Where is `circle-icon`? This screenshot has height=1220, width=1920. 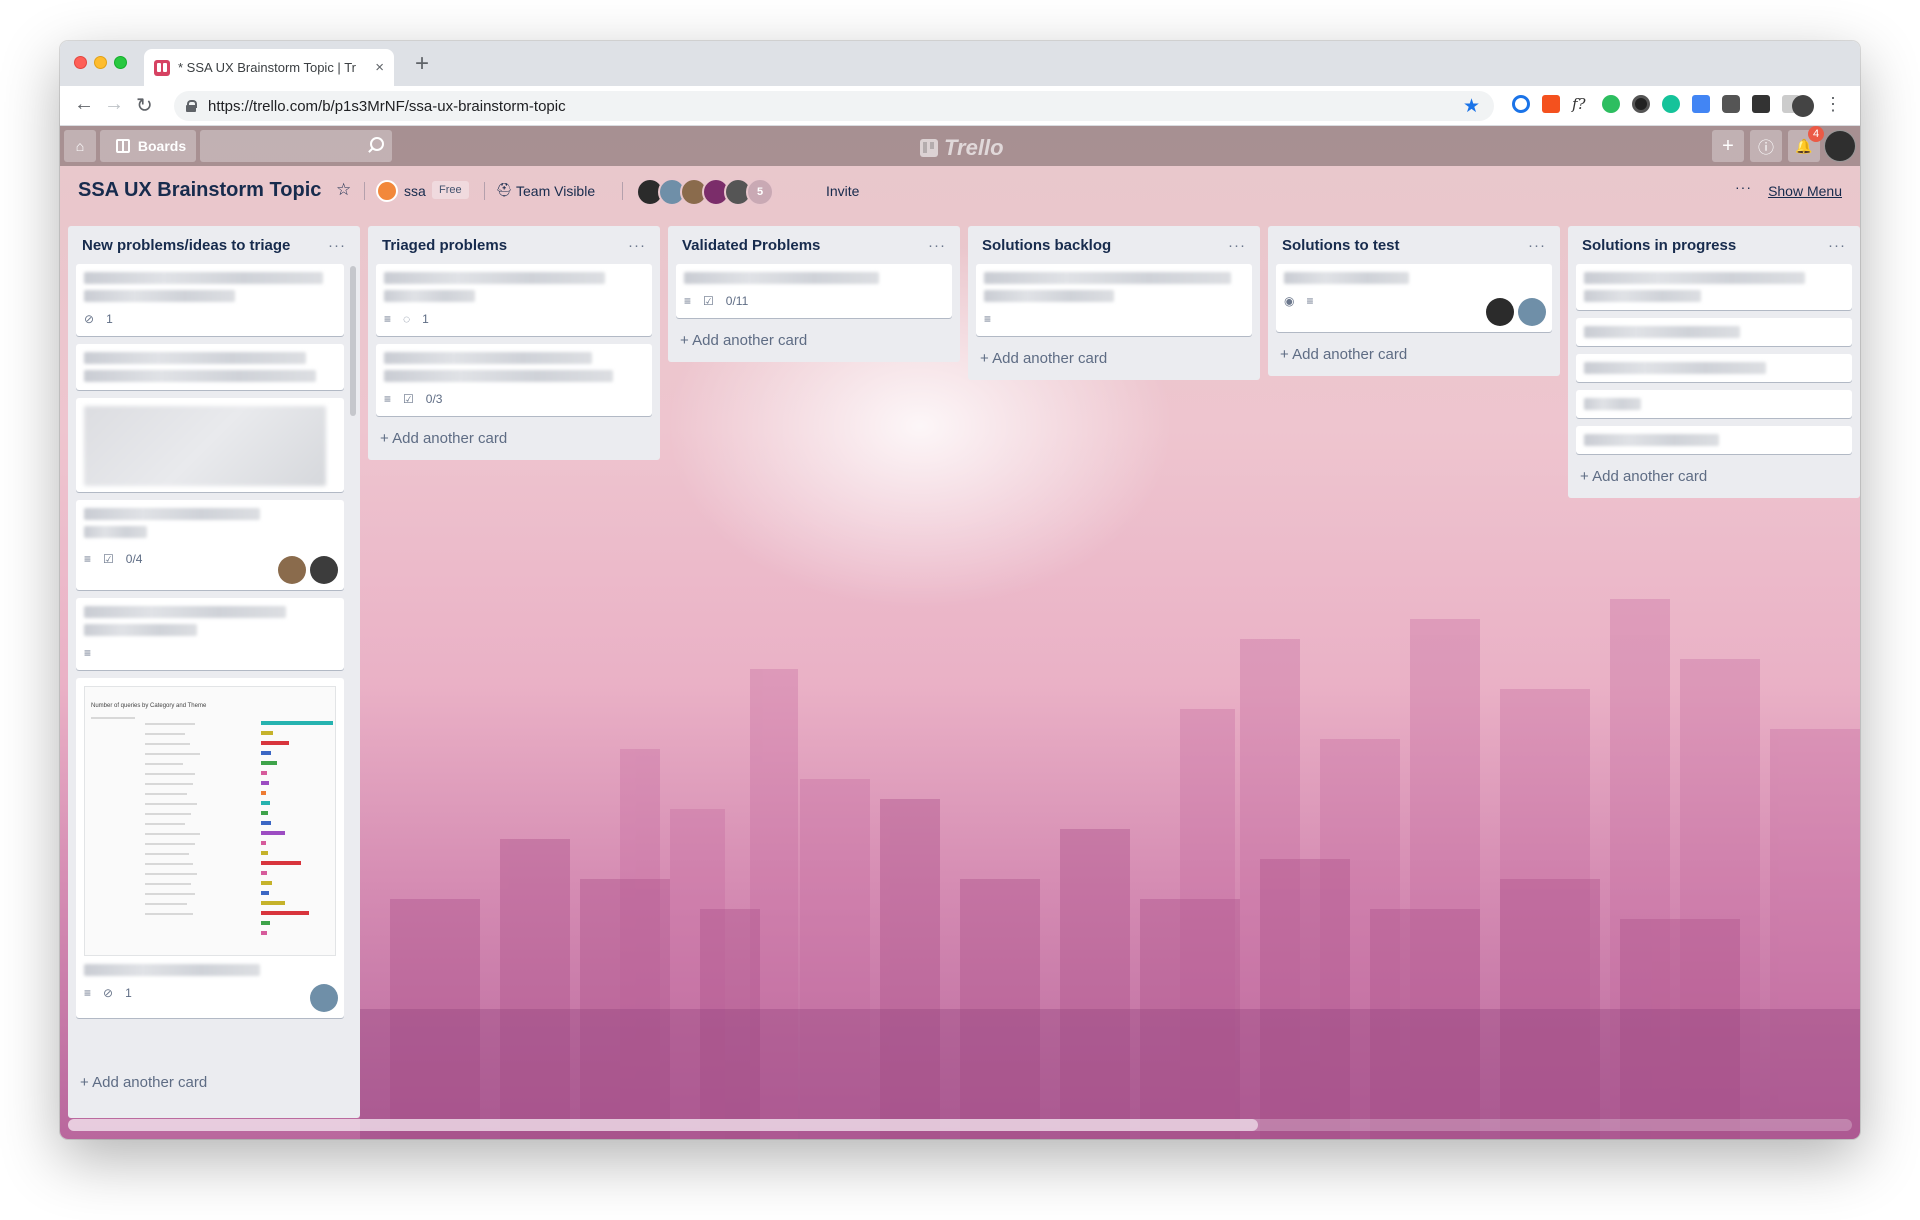 circle-icon is located at coordinates (1521, 104).